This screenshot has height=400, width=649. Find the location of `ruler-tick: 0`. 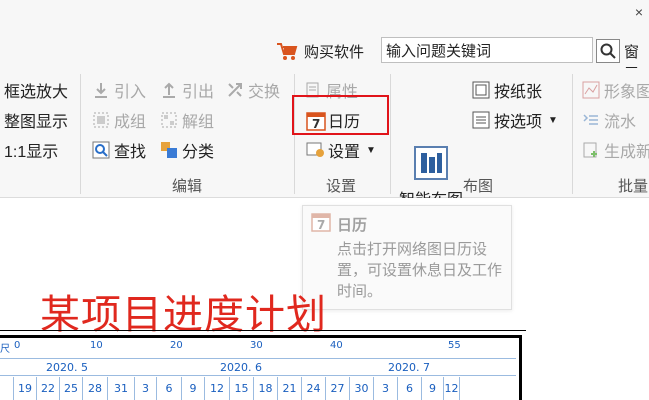

ruler-tick: 0 is located at coordinates (17, 345).